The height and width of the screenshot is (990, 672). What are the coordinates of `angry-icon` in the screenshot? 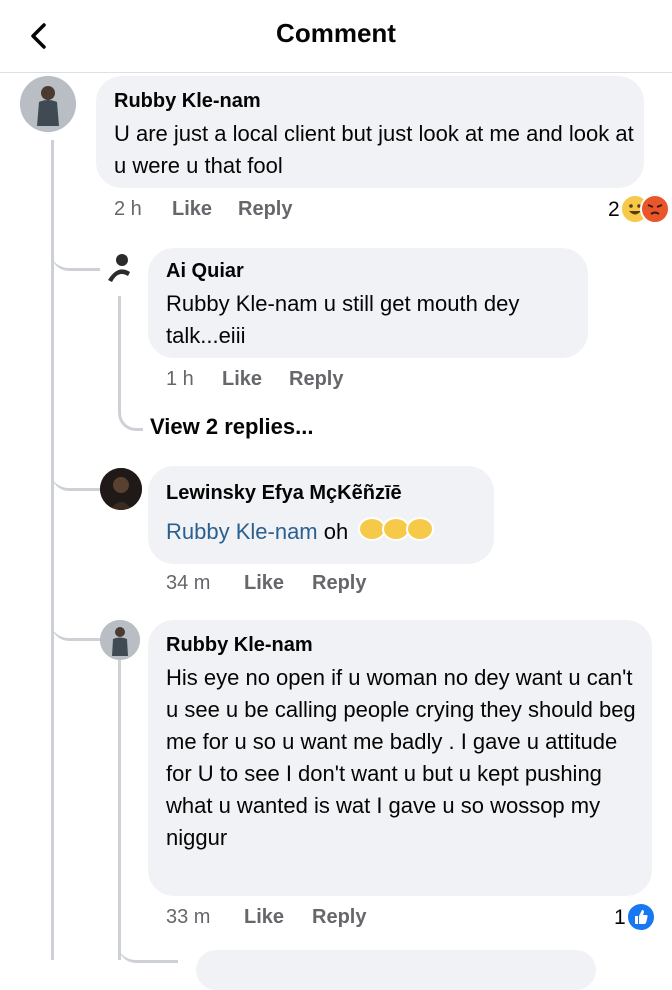 It's located at (655, 209).